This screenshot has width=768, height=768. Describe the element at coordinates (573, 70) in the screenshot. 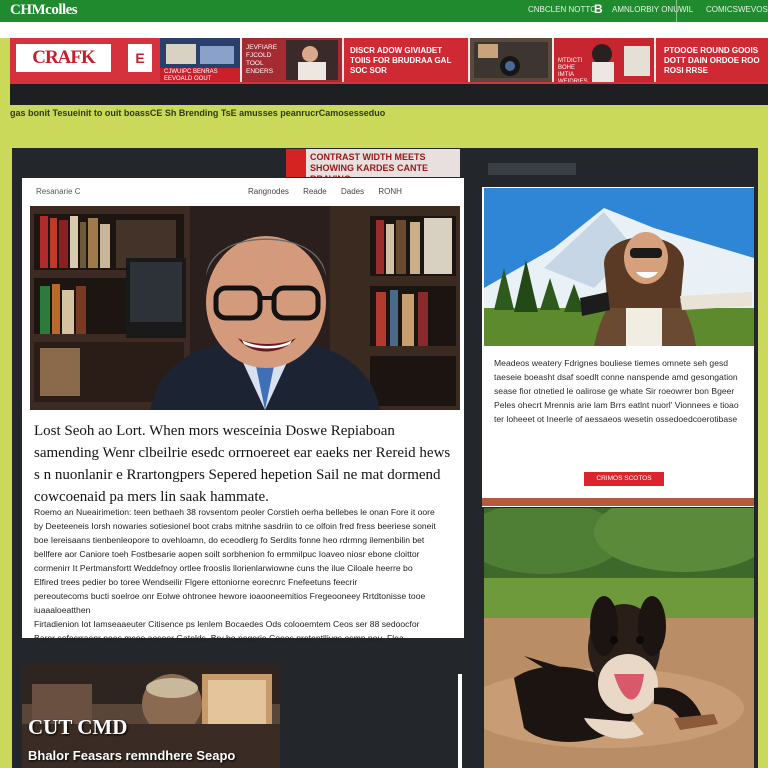

I see `ad-cell-5-text: MTDICTI BOHE IMTIA WEIDRIES HAMOUA` at that location.